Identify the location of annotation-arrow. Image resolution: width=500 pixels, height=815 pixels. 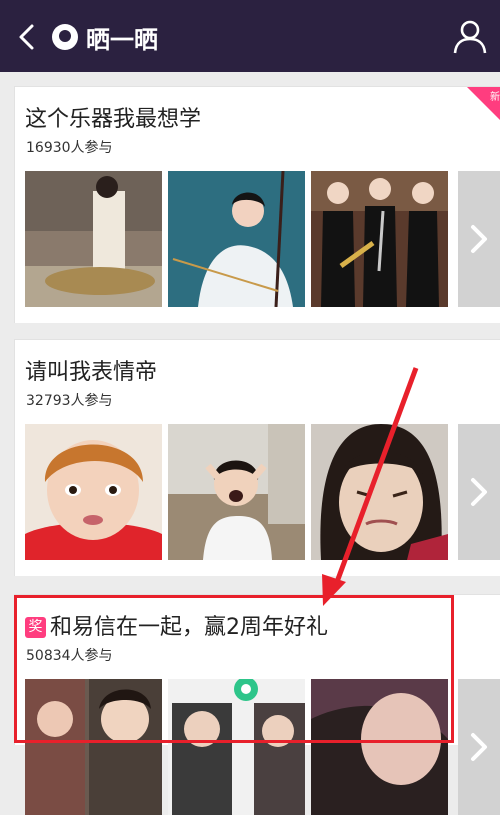
(370, 486).